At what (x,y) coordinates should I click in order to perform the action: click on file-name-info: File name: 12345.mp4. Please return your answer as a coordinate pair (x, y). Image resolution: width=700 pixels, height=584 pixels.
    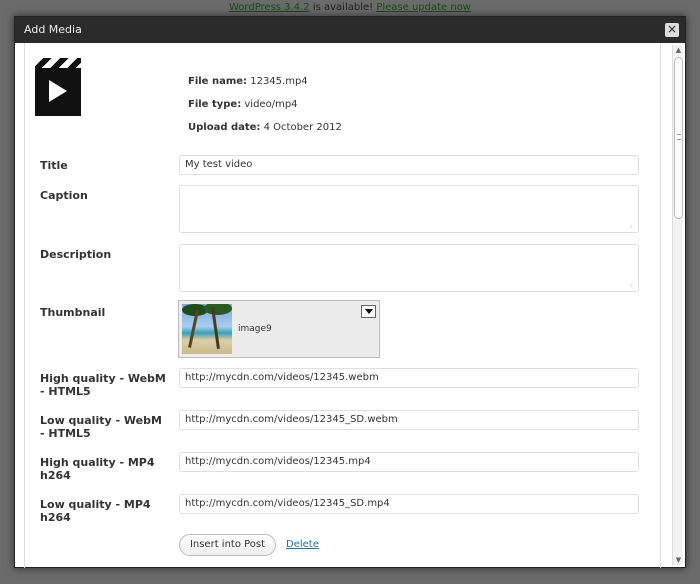
    Looking at the image, I should click on (248, 81).